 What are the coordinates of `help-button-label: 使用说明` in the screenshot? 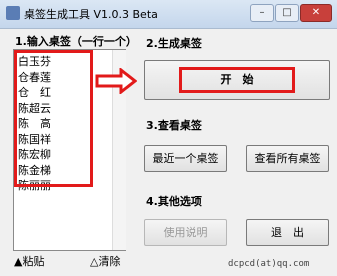 It's located at (185, 232).